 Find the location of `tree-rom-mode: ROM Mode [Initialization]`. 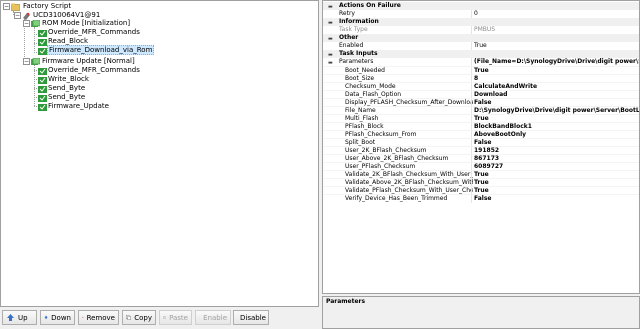

tree-rom-mode: ROM Mode [Initialization] is located at coordinates (86, 23).